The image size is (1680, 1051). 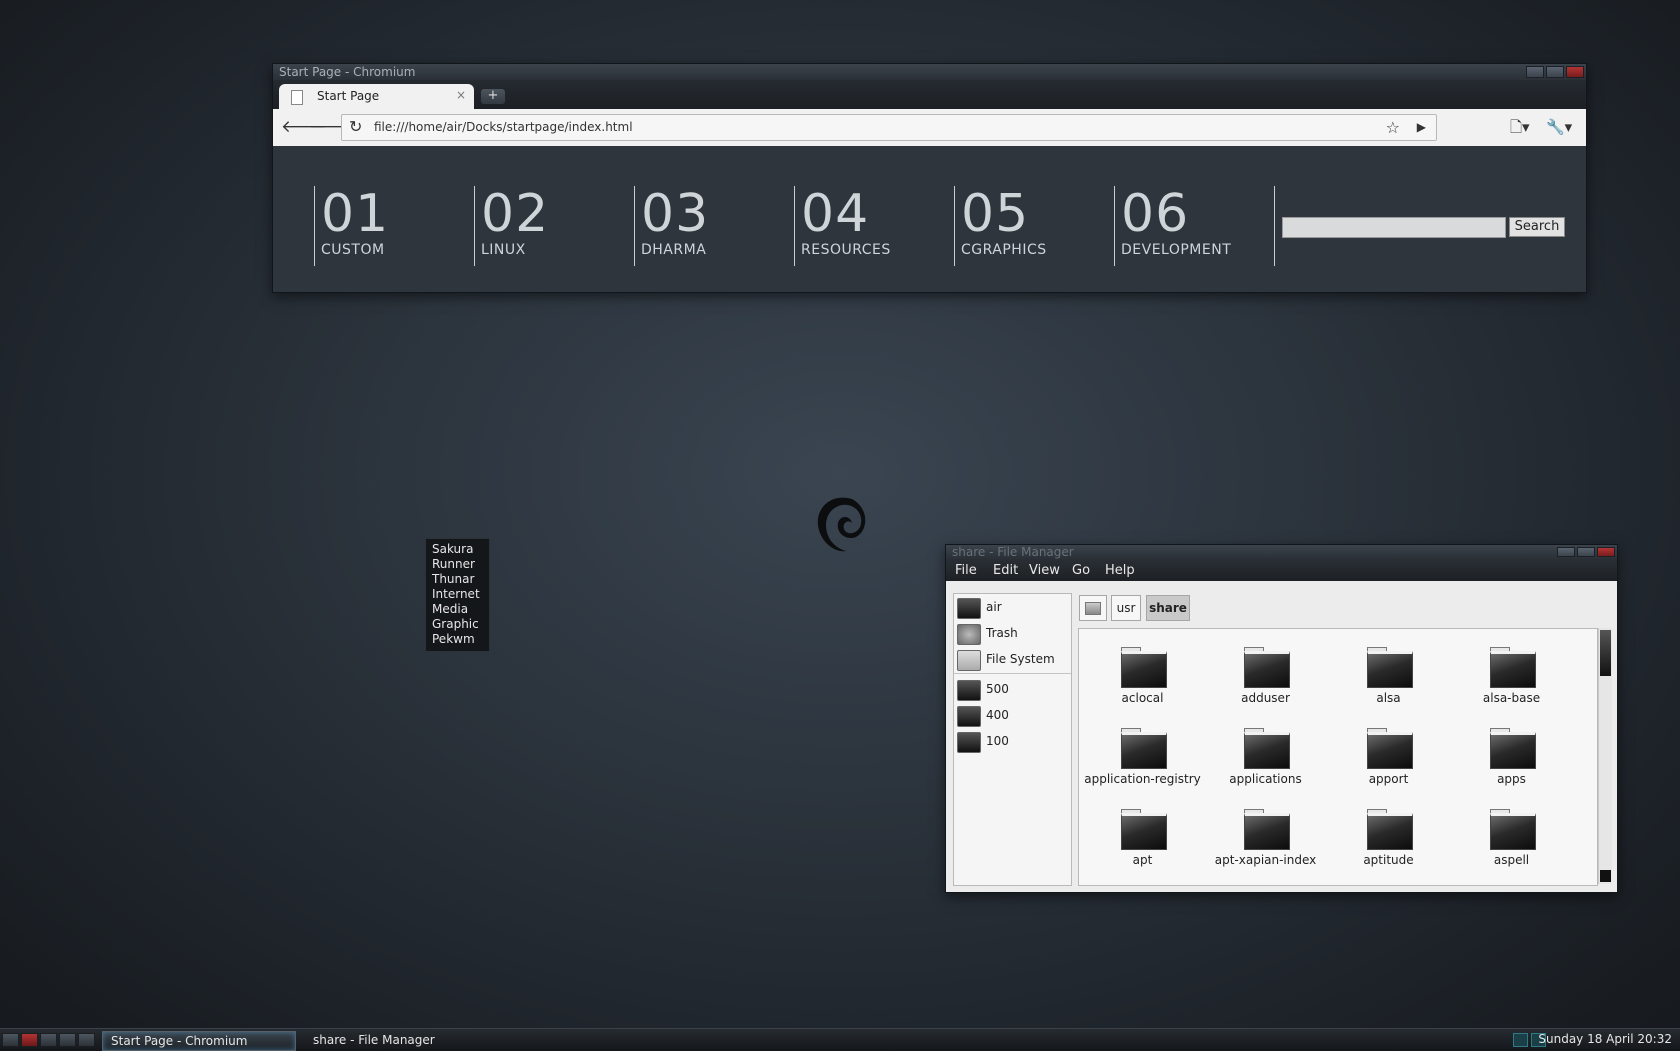 What do you see at coordinates (675, 214) in the screenshot?
I see `category-number: 03` at bounding box center [675, 214].